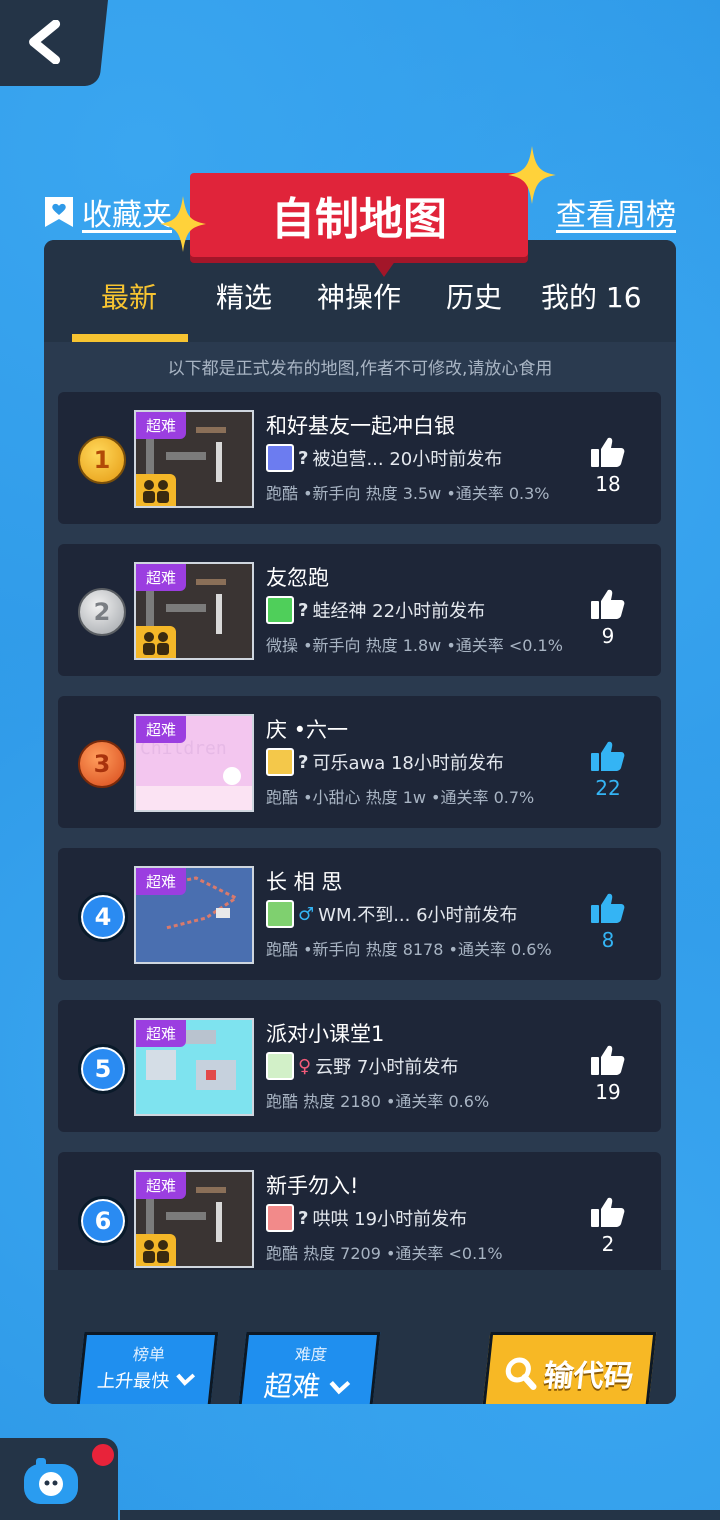  I want to click on rank-badge: 2, so click(102, 612).